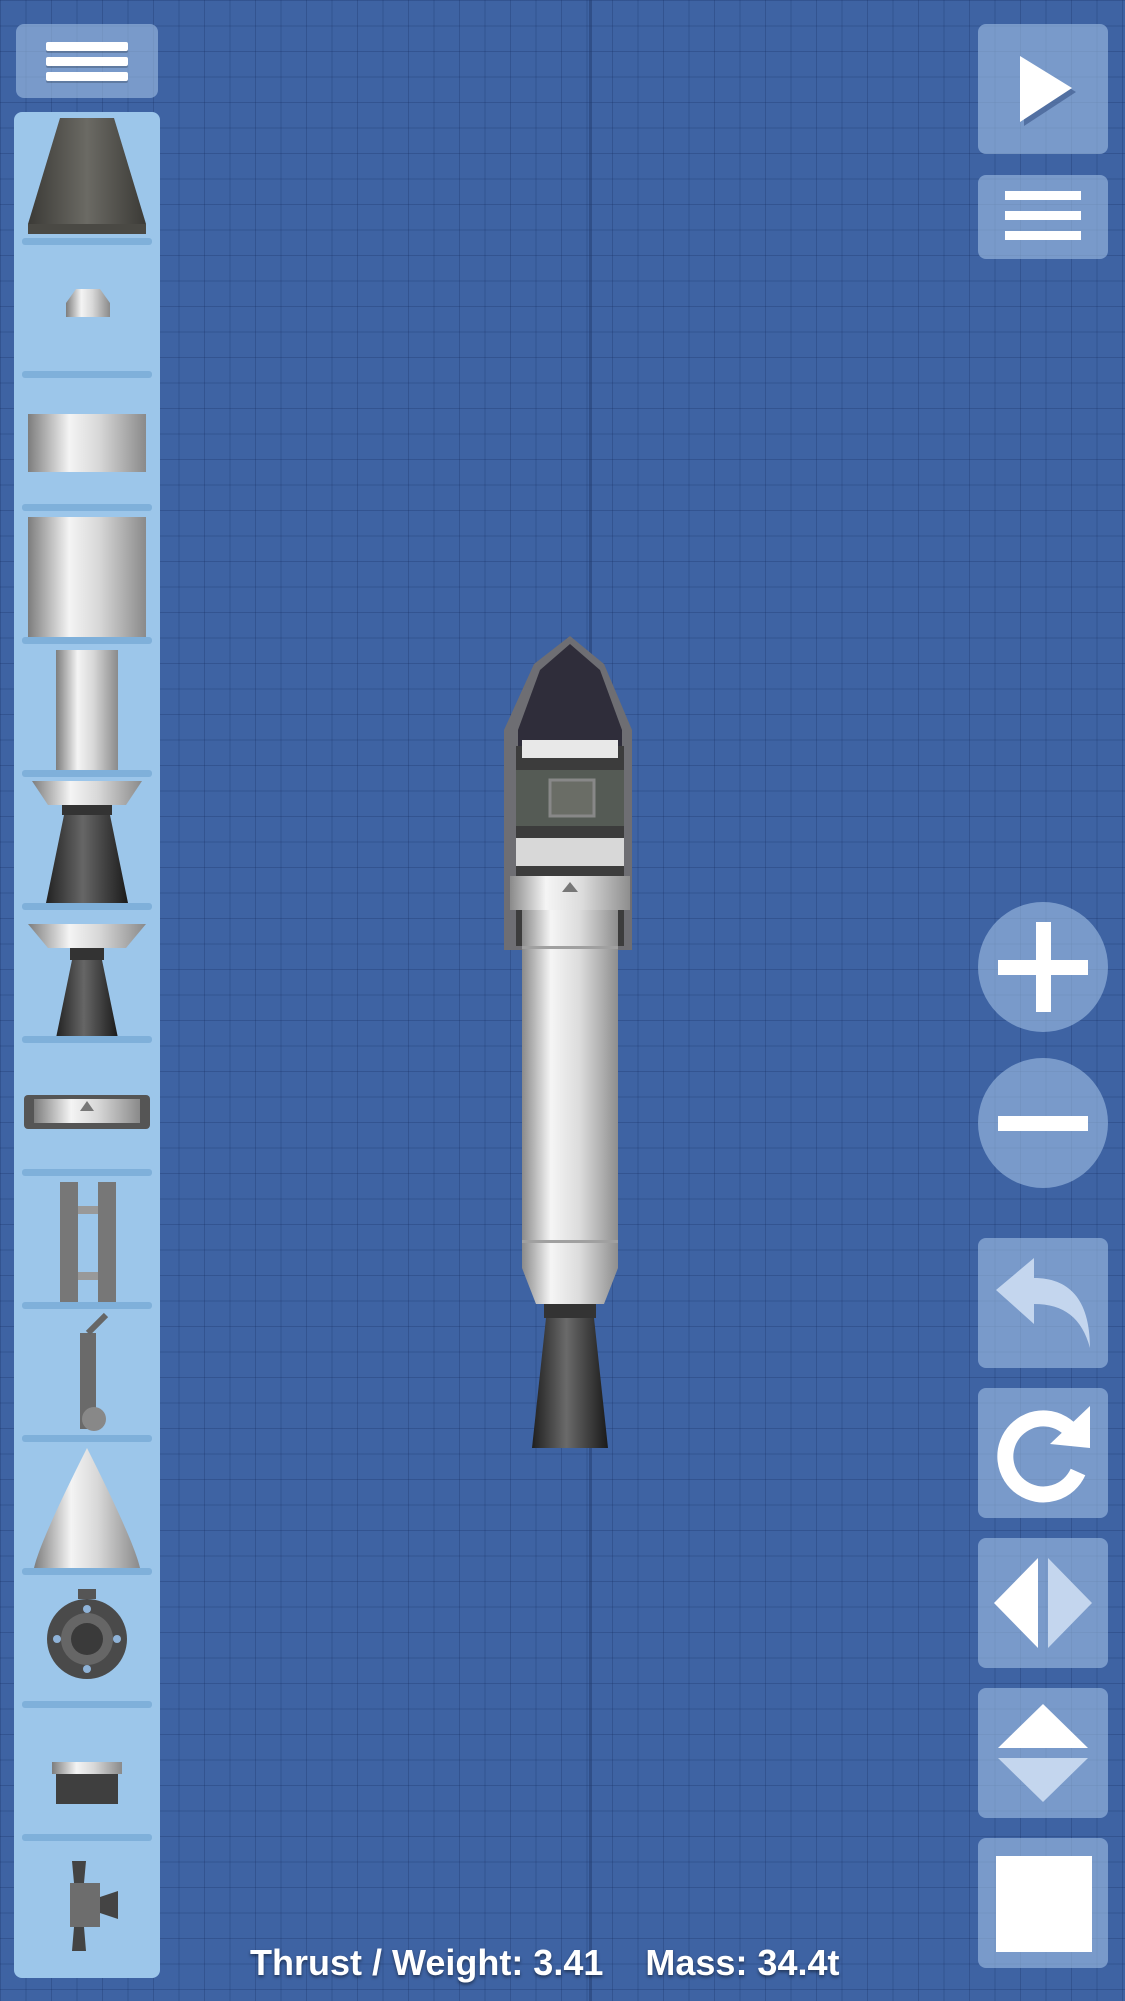 This screenshot has width=1125, height=2001. I want to click on part-large-engine, so click(87, 843).